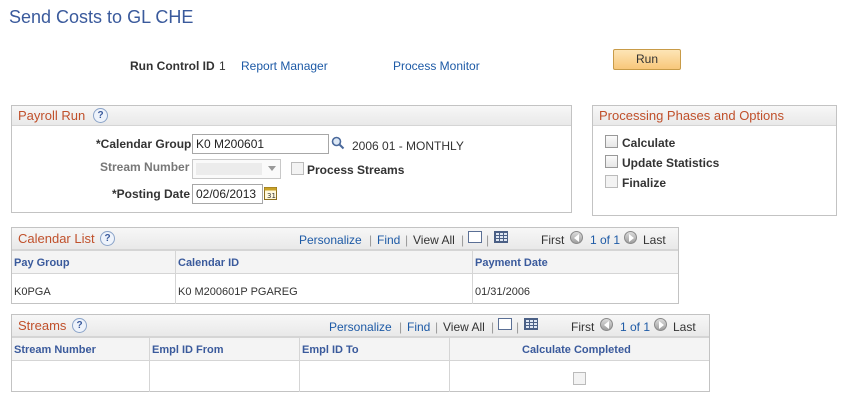  What do you see at coordinates (144, 144) in the screenshot?
I see `calendar-group-label: *Calendar Group` at bounding box center [144, 144].